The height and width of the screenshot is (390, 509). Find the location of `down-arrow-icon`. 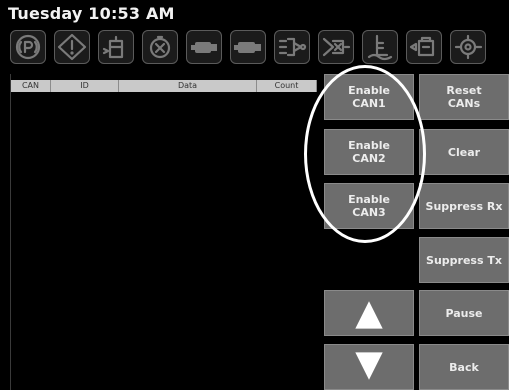

down-arrow-icon is located at coordinates (369, 366).